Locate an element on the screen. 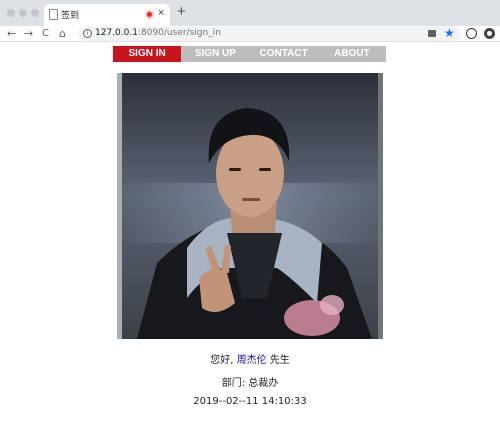 Image resolution: width=500 pixels, height=425 pixels. url-path: :8090/user/sign_in is located at coordinates (179, 33).